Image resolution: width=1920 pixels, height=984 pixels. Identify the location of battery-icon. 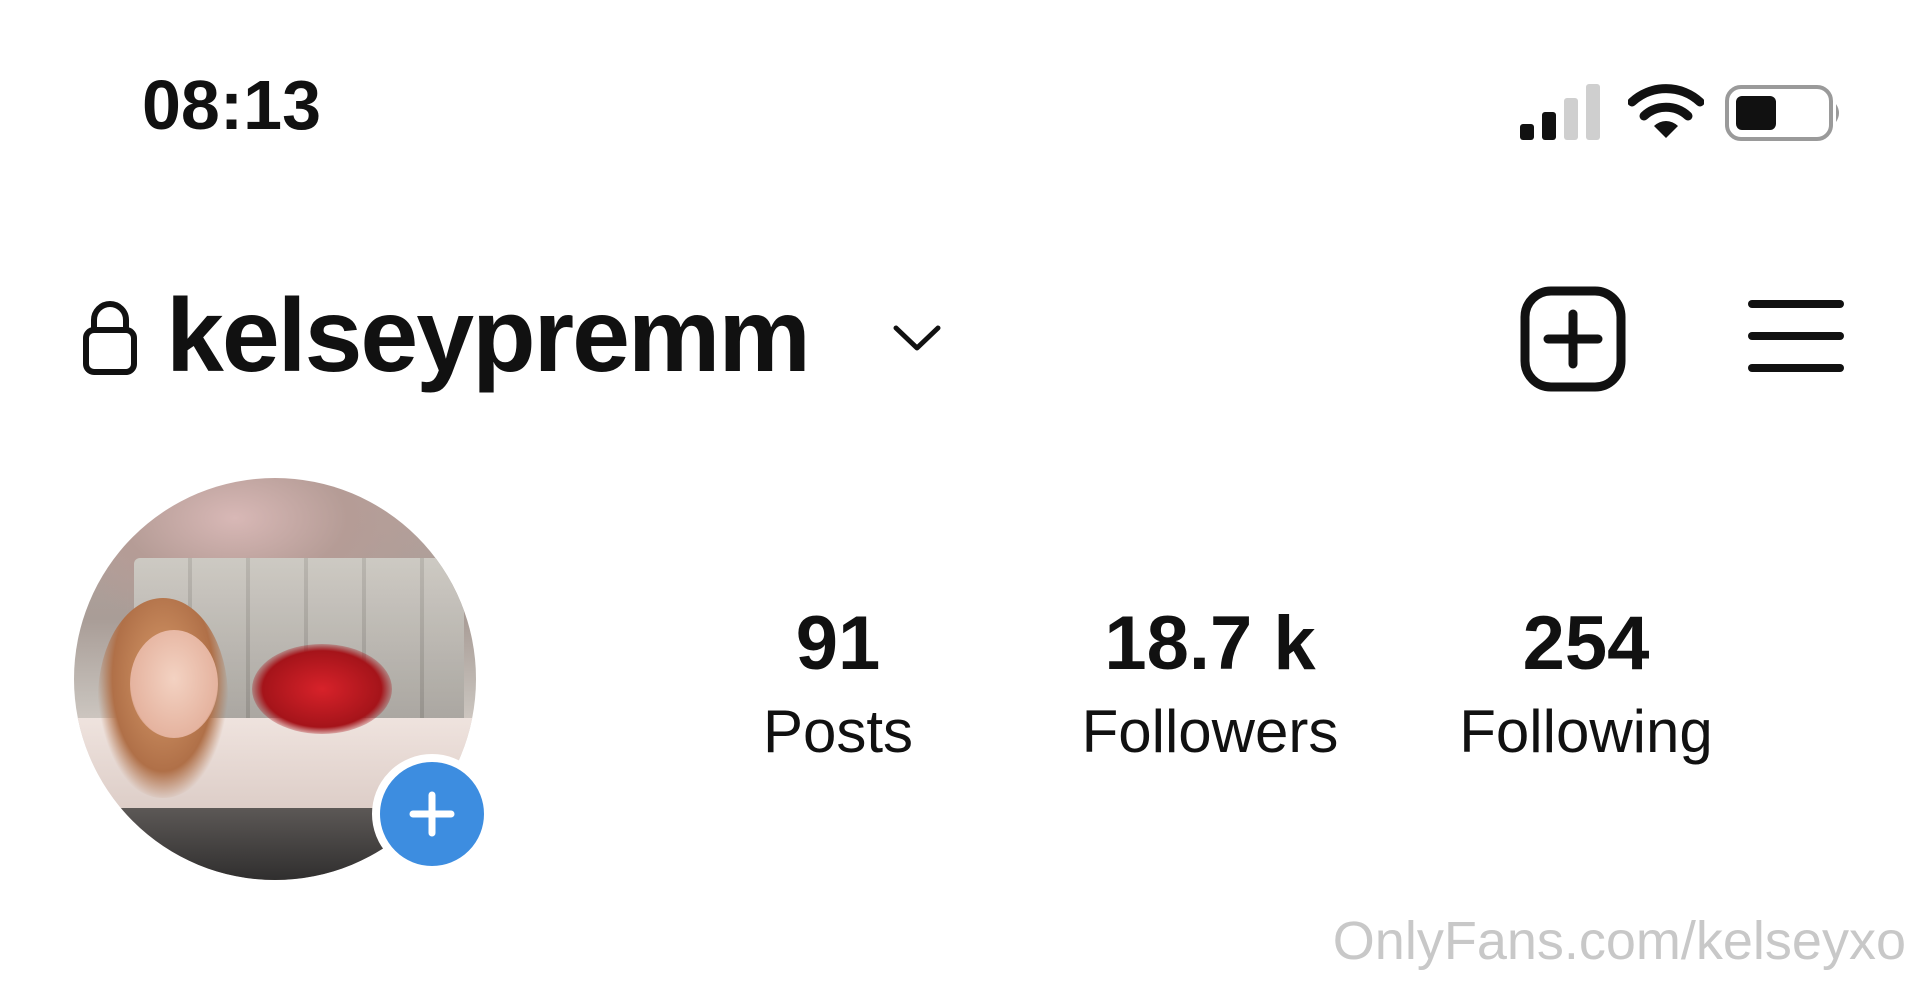
(1782, 113).